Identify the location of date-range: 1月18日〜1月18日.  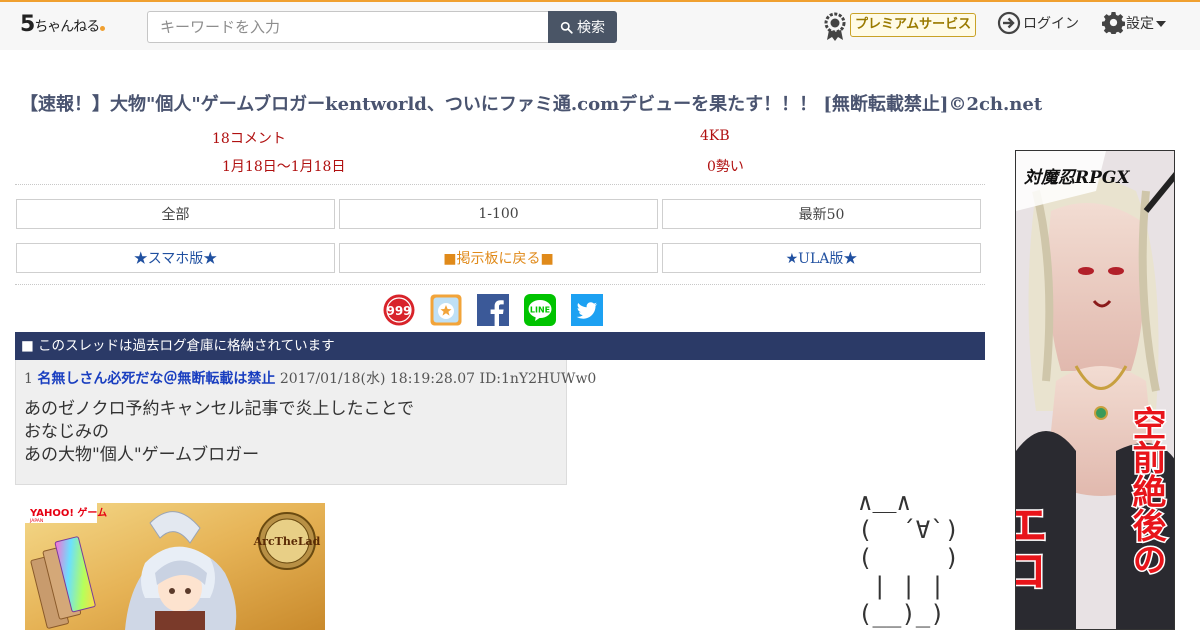
(284, 167).